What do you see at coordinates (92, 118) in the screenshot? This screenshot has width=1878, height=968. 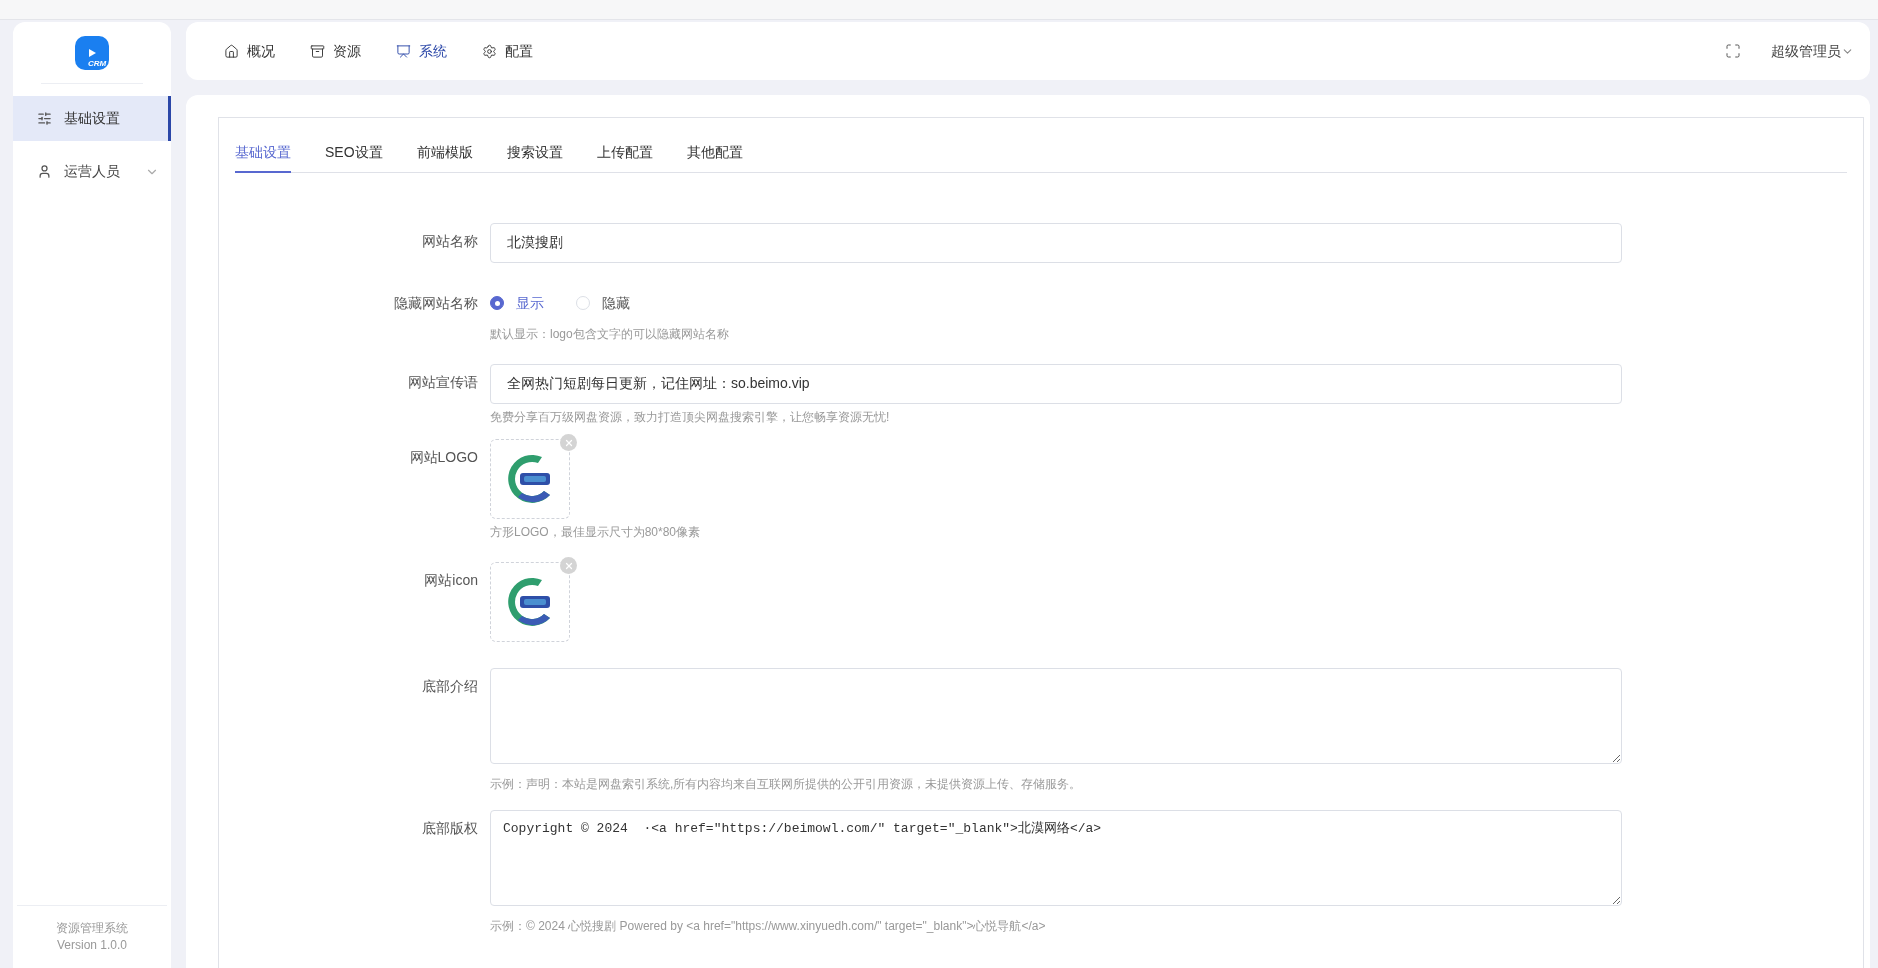 I see `sidebar-item: 基础设置` at bounding box center [92, 118].